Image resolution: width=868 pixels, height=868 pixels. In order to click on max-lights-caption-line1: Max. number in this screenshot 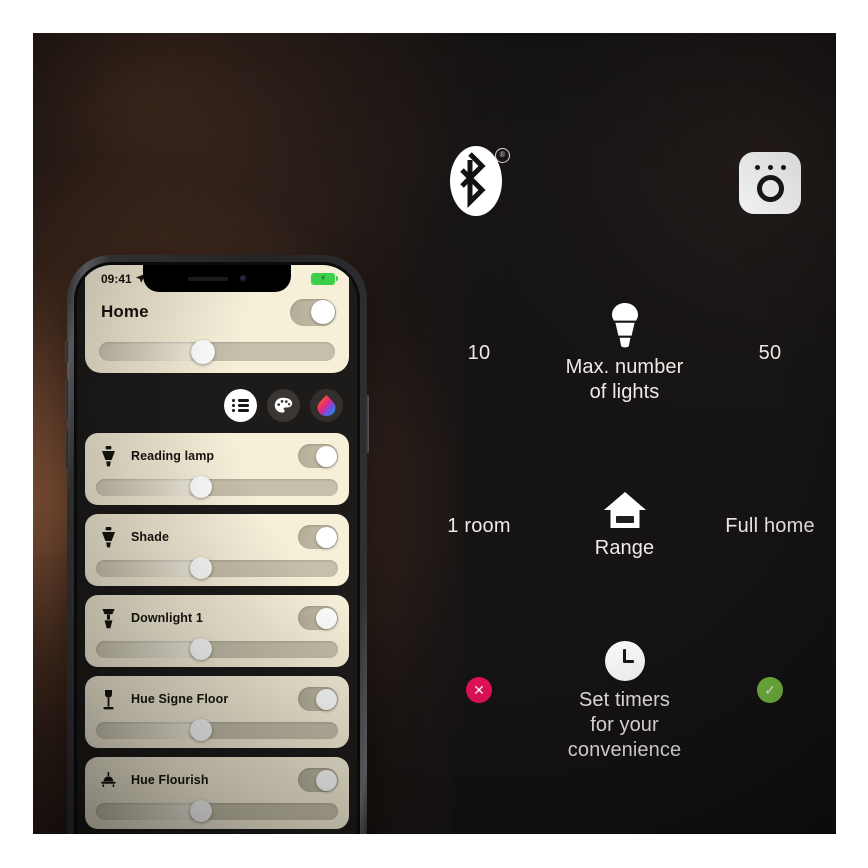, I will do `click(624, 366)`.